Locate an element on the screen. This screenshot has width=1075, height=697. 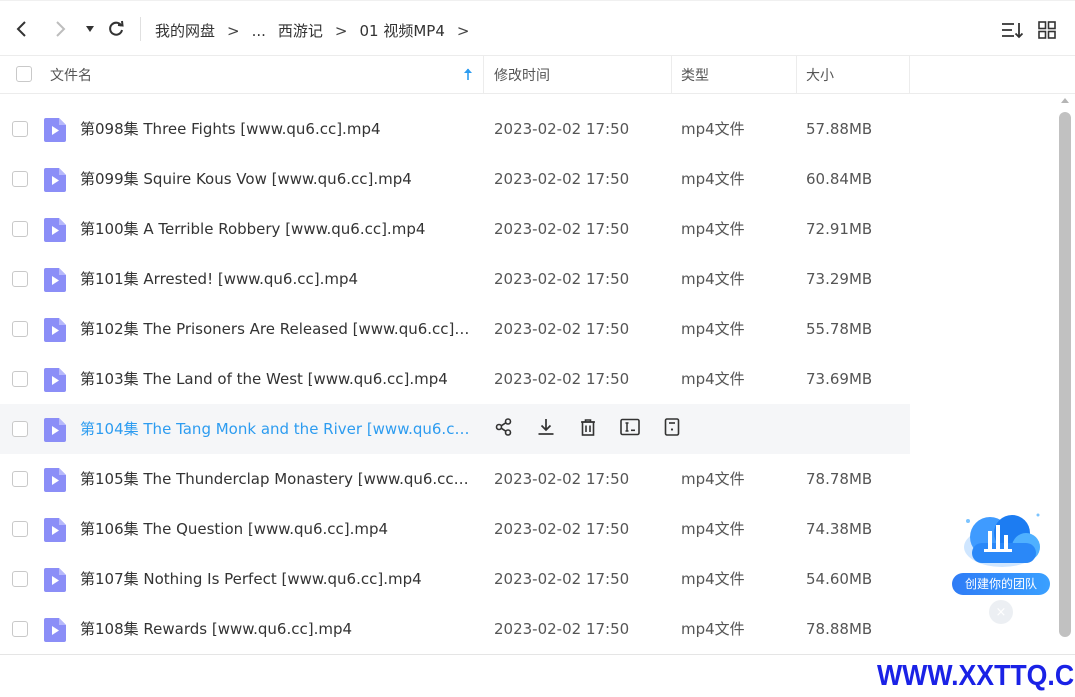
delete-button is located at coordinates (588, 429).